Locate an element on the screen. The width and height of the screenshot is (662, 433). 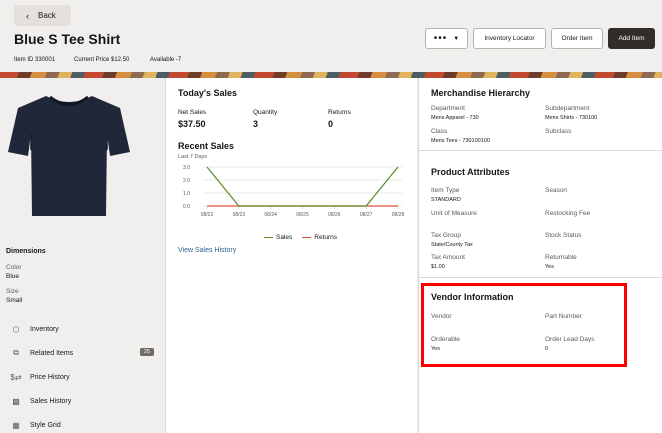
grid-icon: ▦ is located at coordinates (16, 425).